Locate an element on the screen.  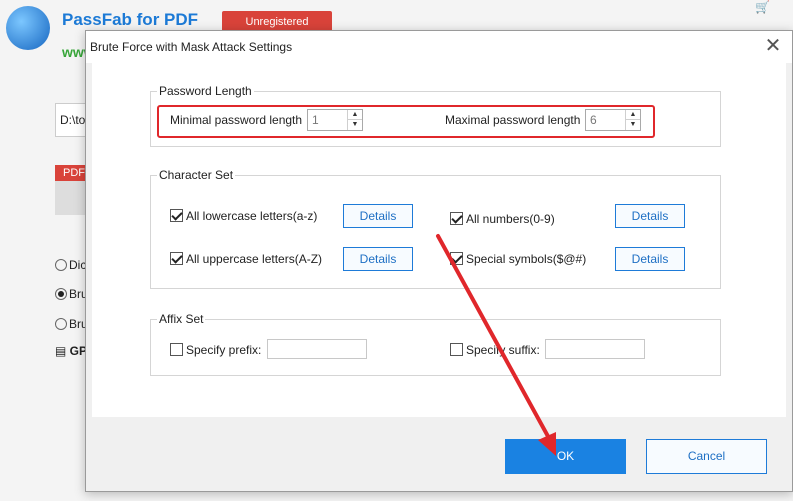
min-length-stepper: ▲ ▼ is located at coordinates (335, 120).